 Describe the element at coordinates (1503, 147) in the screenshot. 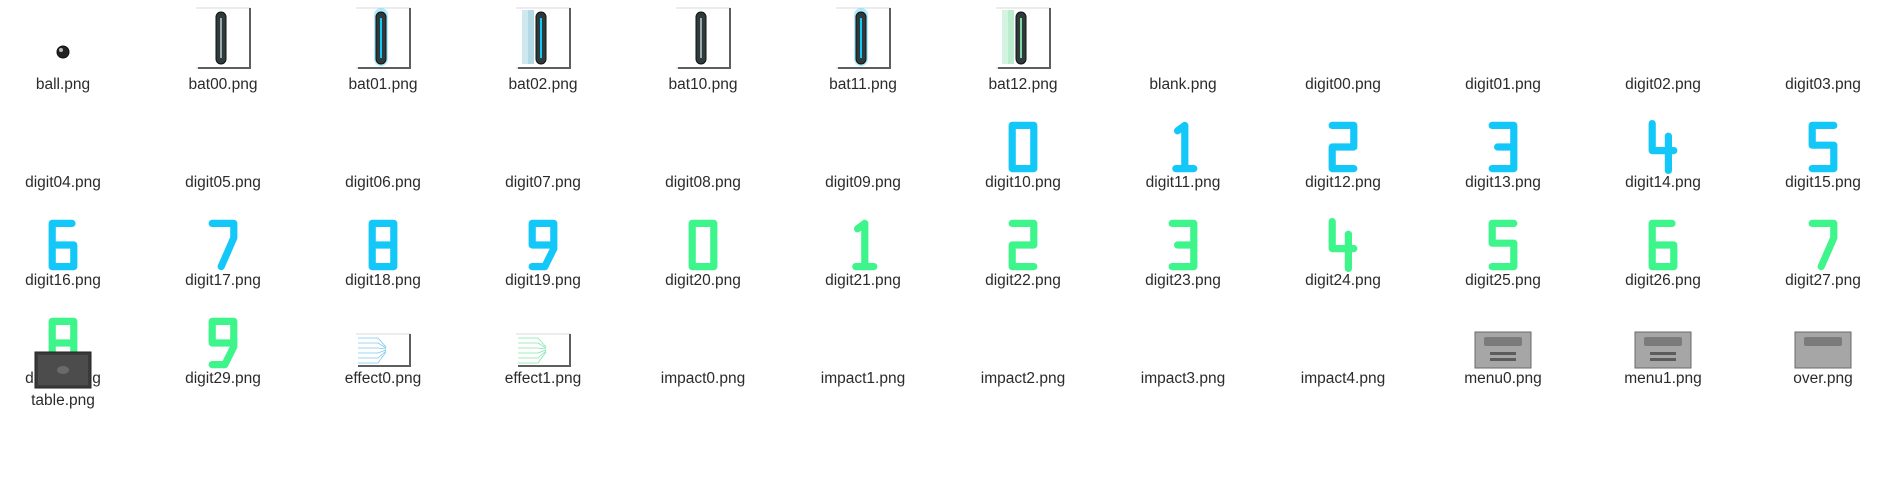

I see `file-item: digit13.png` at that location.